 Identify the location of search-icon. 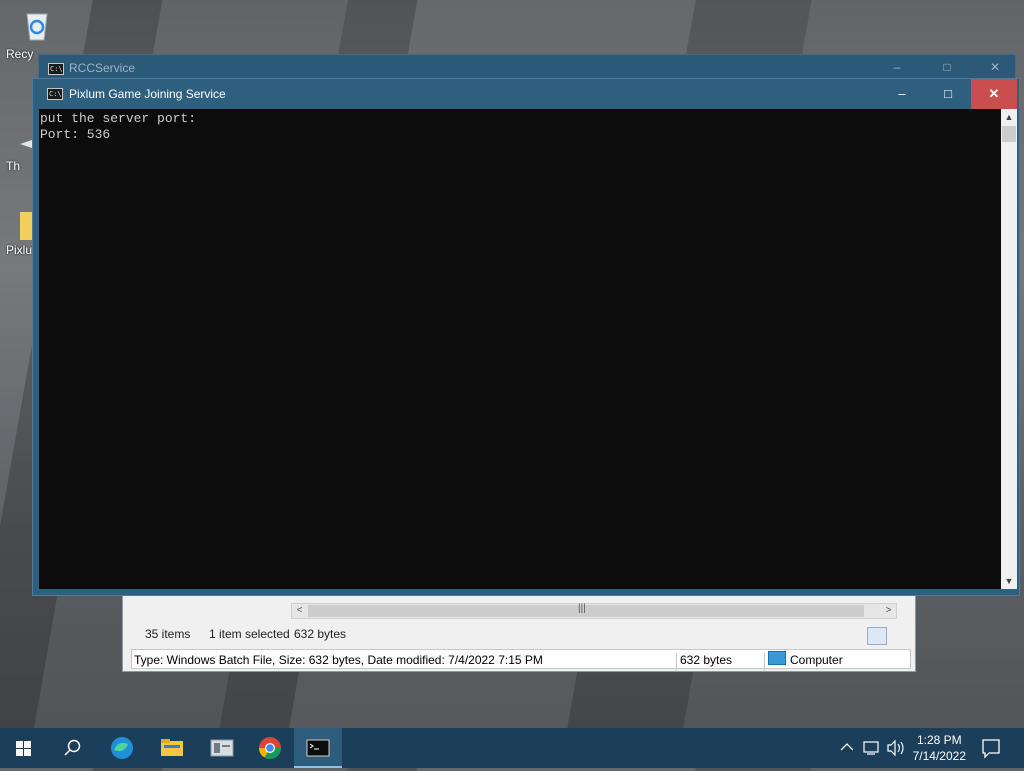
(72, 747).